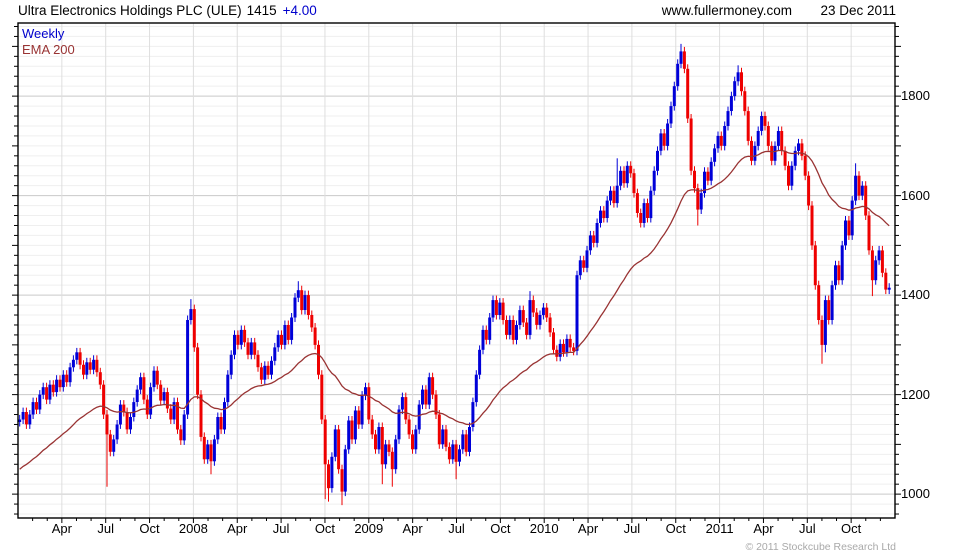  Describe the element at coordinates (299, 10) in the screenshot. I see `price-change: +4.00` at that location.